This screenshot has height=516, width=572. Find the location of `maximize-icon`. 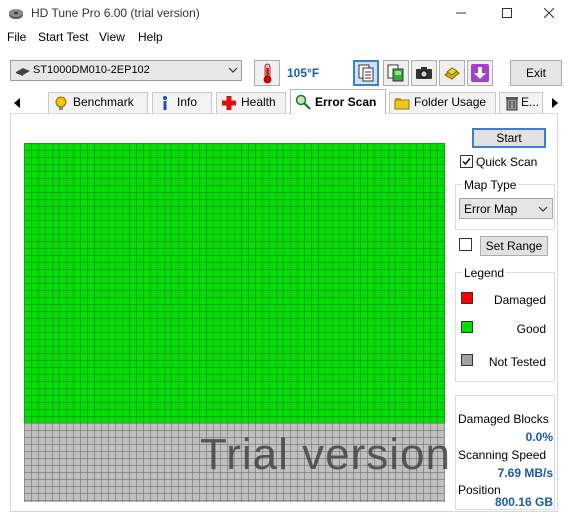

maximize-icon is located at coordinates (507, 13).